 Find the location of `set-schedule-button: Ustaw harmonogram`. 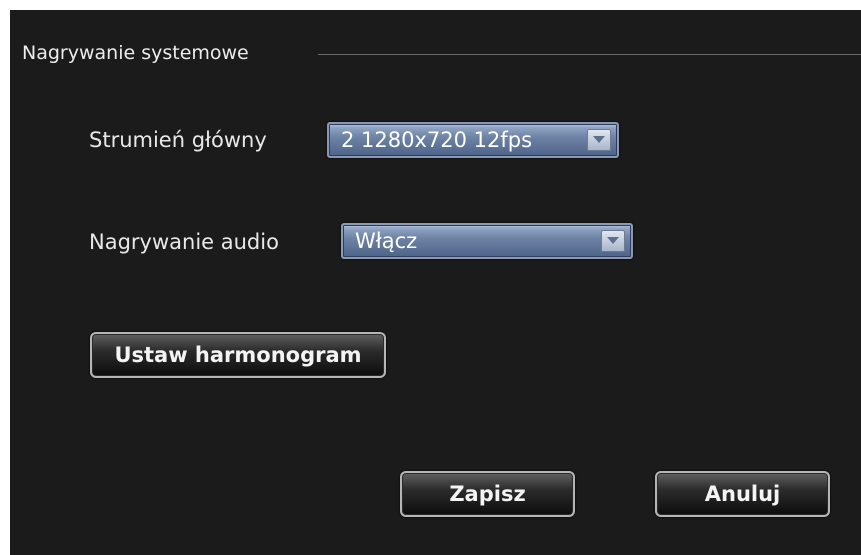

set-schedule-button: Ustaw harmonogram is located at coordinates (238, 355).